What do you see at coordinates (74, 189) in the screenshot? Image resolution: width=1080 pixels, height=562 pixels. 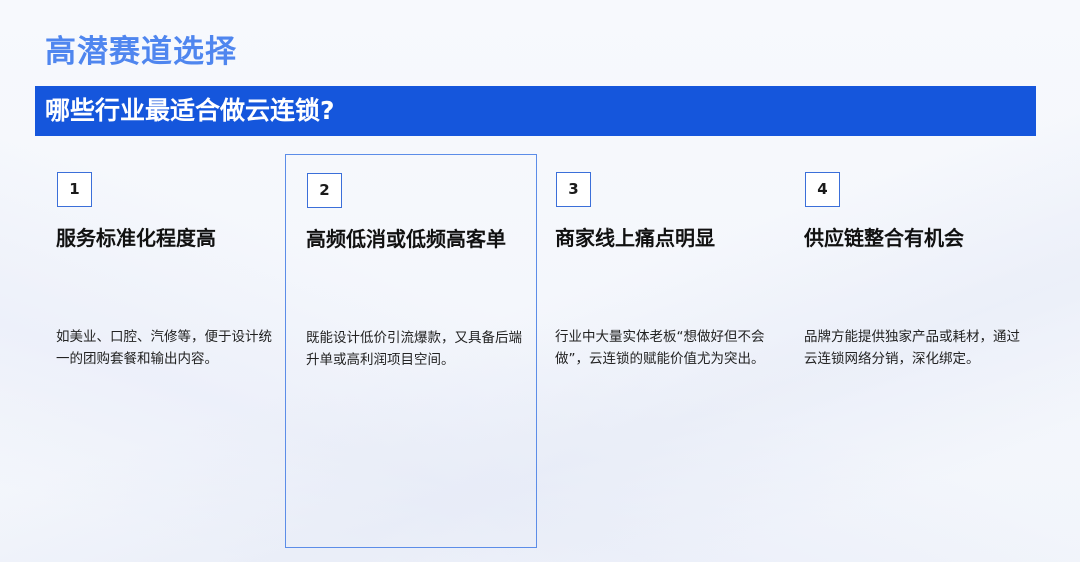 I see `card-number: 1` at bounding box center [74, 189].